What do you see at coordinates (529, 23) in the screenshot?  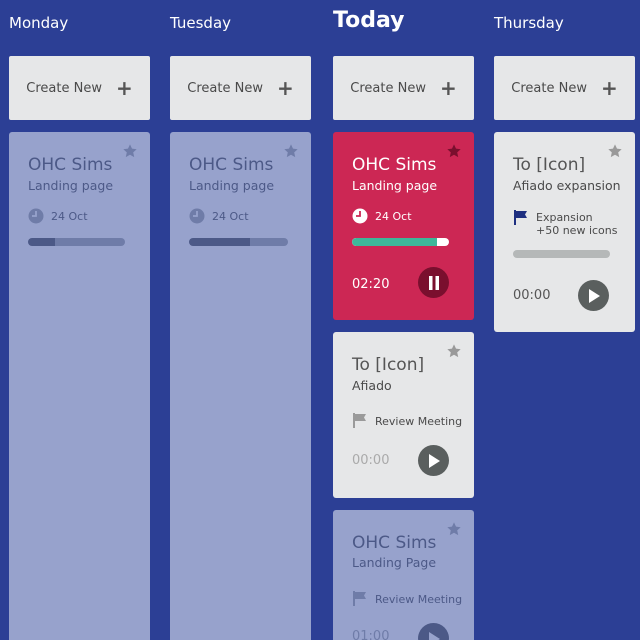 I see `day-title-thursday: Thursday` at bounding box center [529, 23].